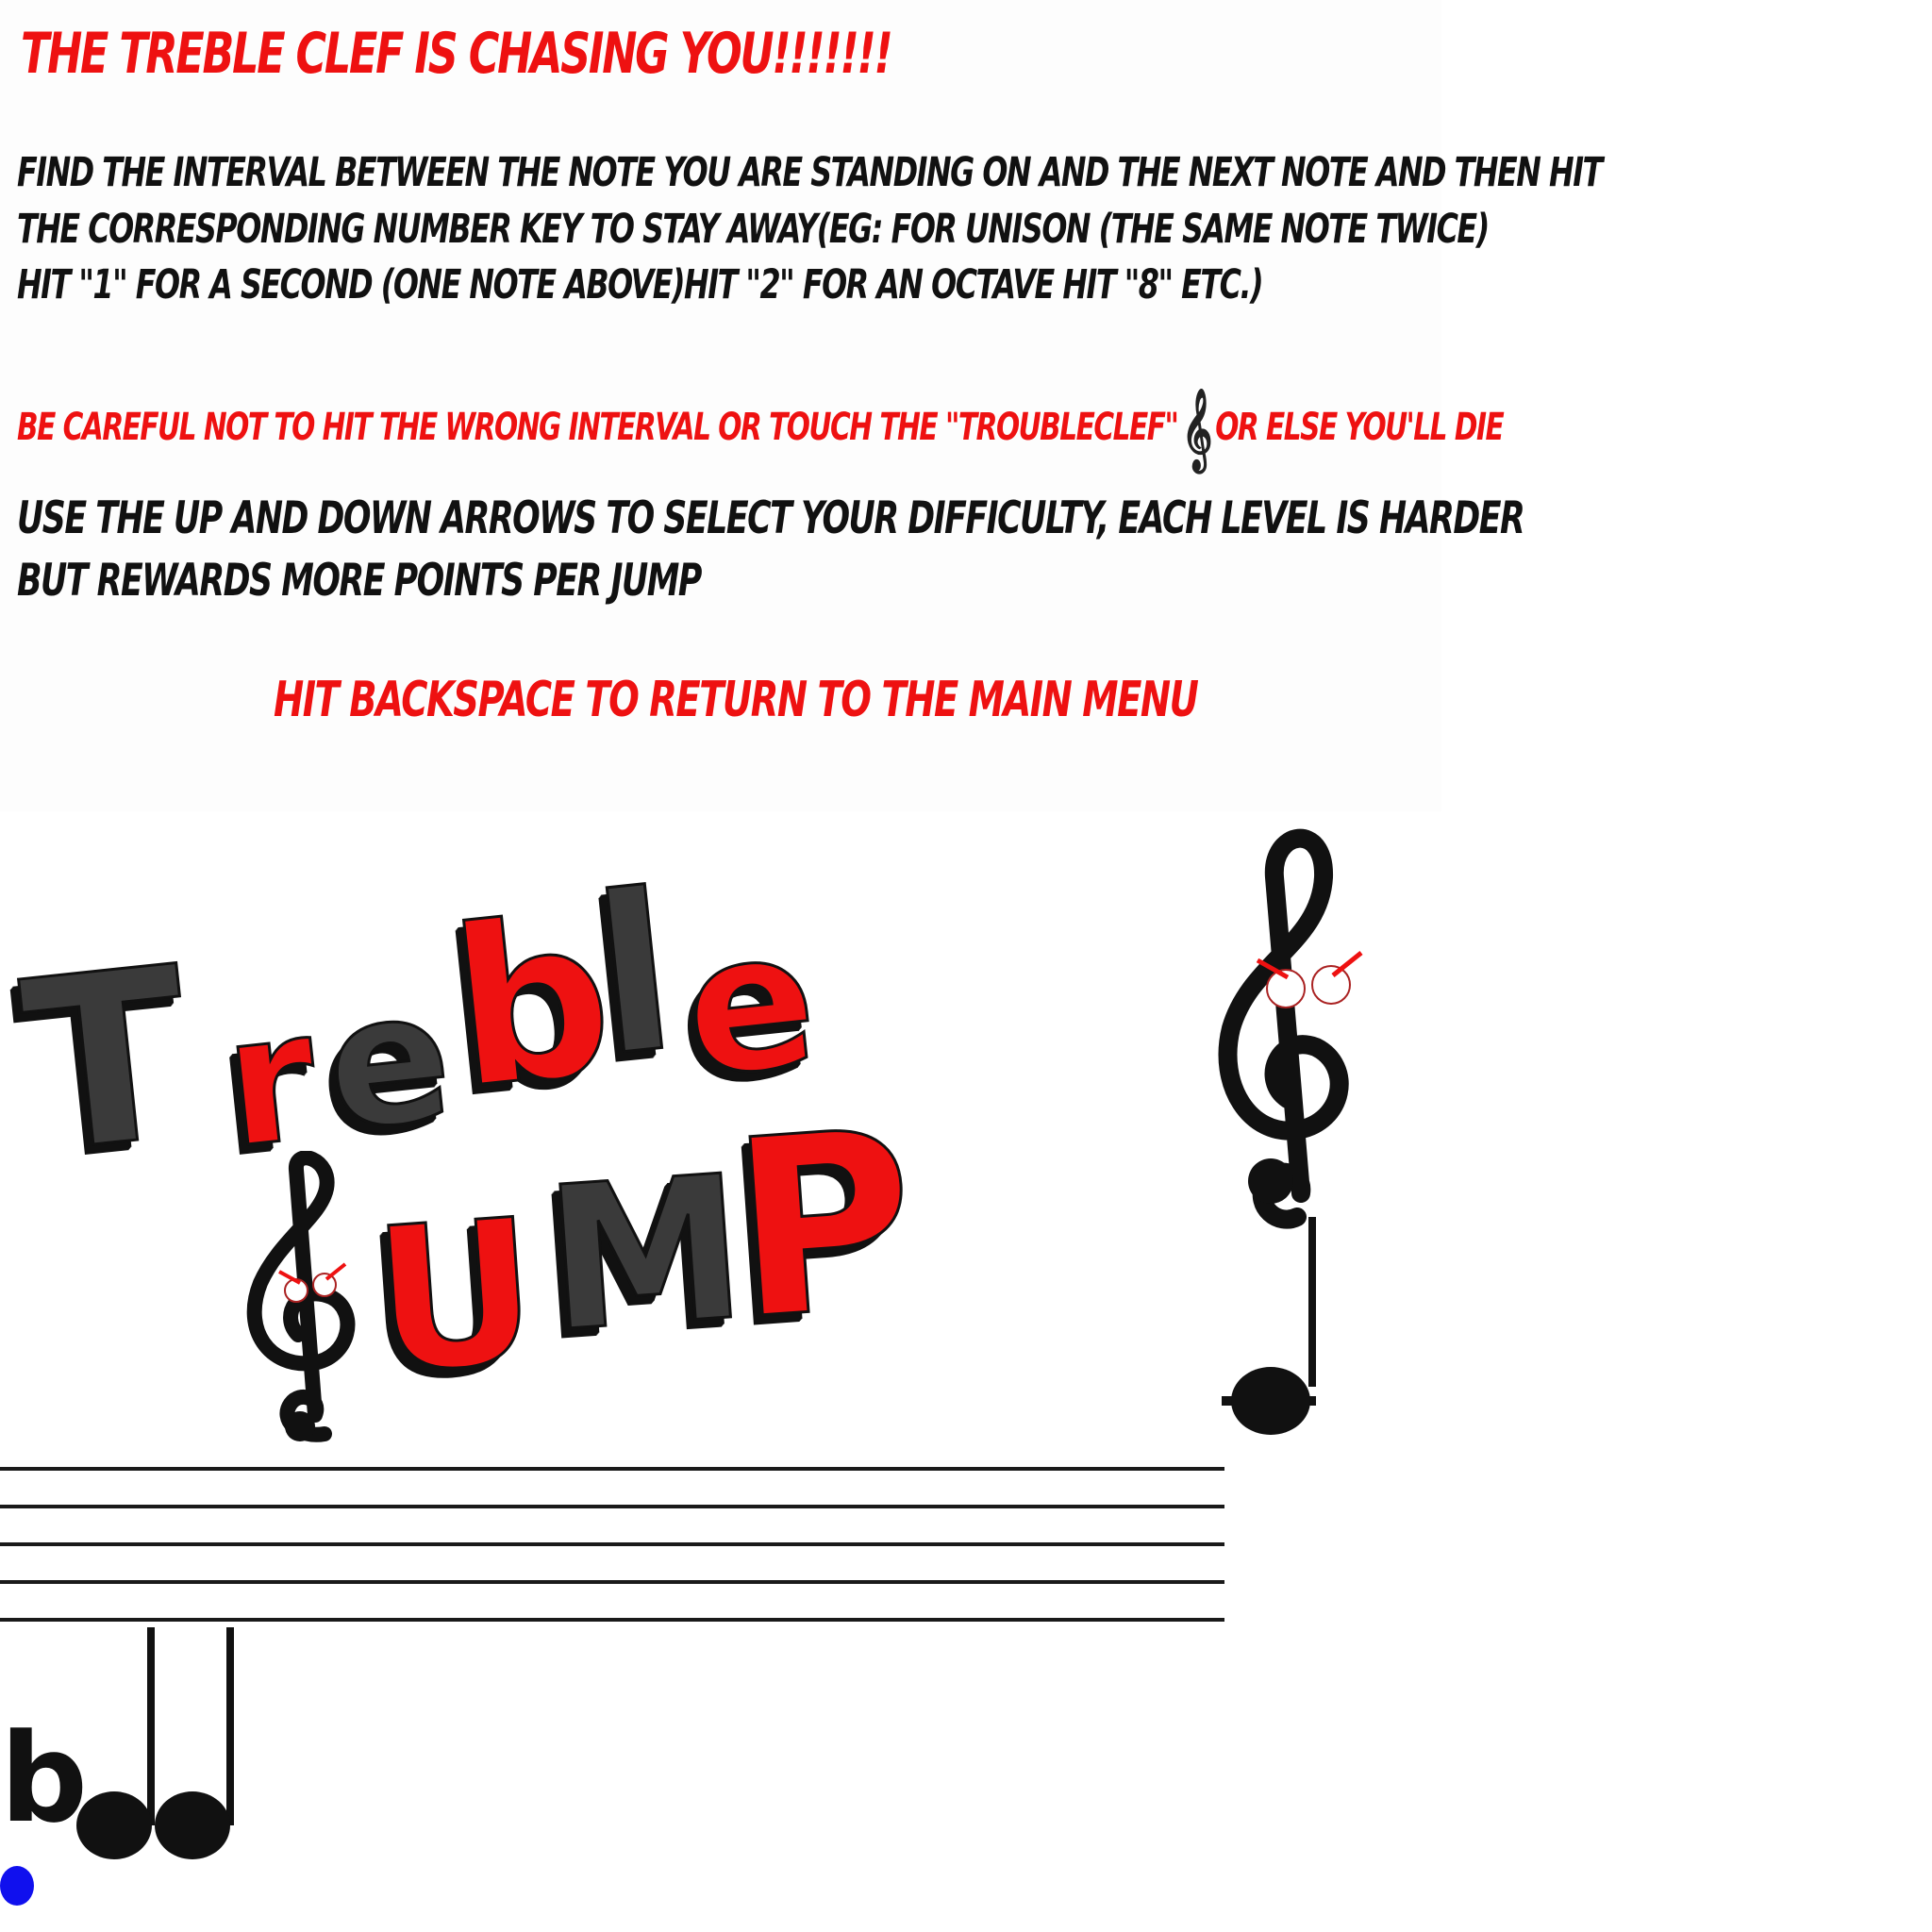 Image resolution: width=1932 pixels, height=1932 pixels. Describe the element at coordinates (17, 1886) in the screenshot. I see `player-character` at that location.